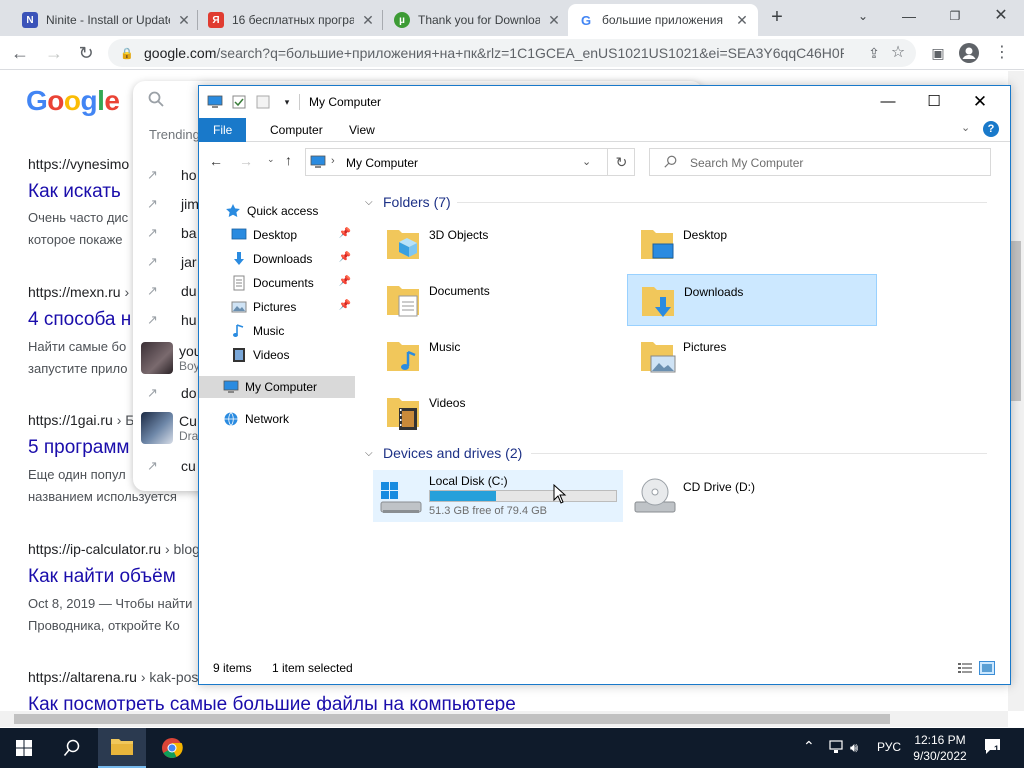  I want to click on network-tray-icon, so click(836, 748).